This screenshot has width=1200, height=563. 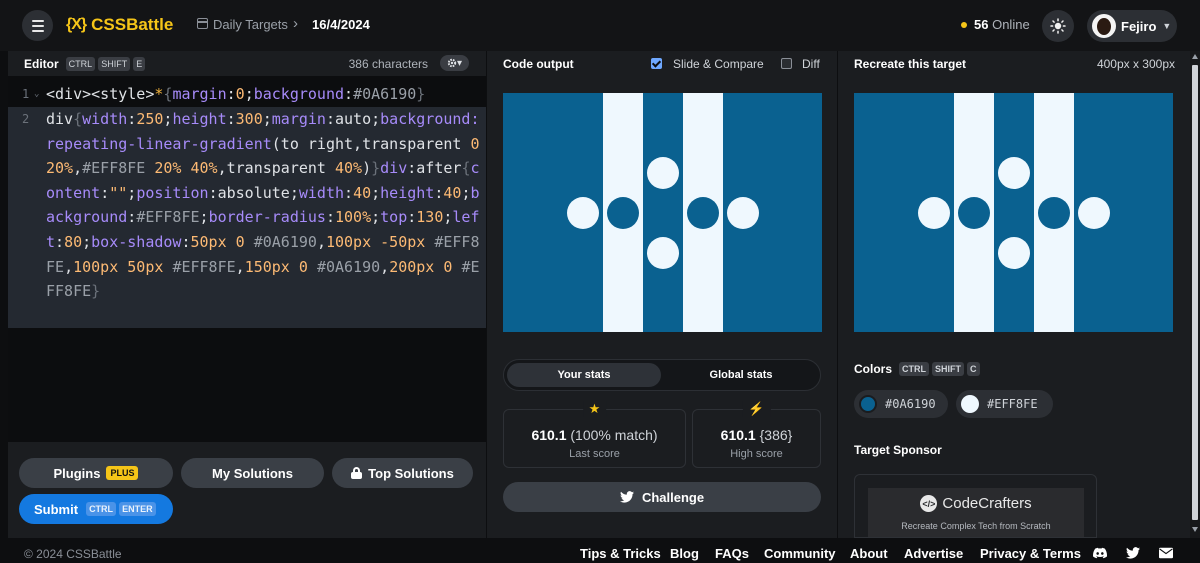 What do you see at coordinates (933, 553) in the screenshot?
I see `footer-link-advertise: Advertise` at bounding box center [933, 553].